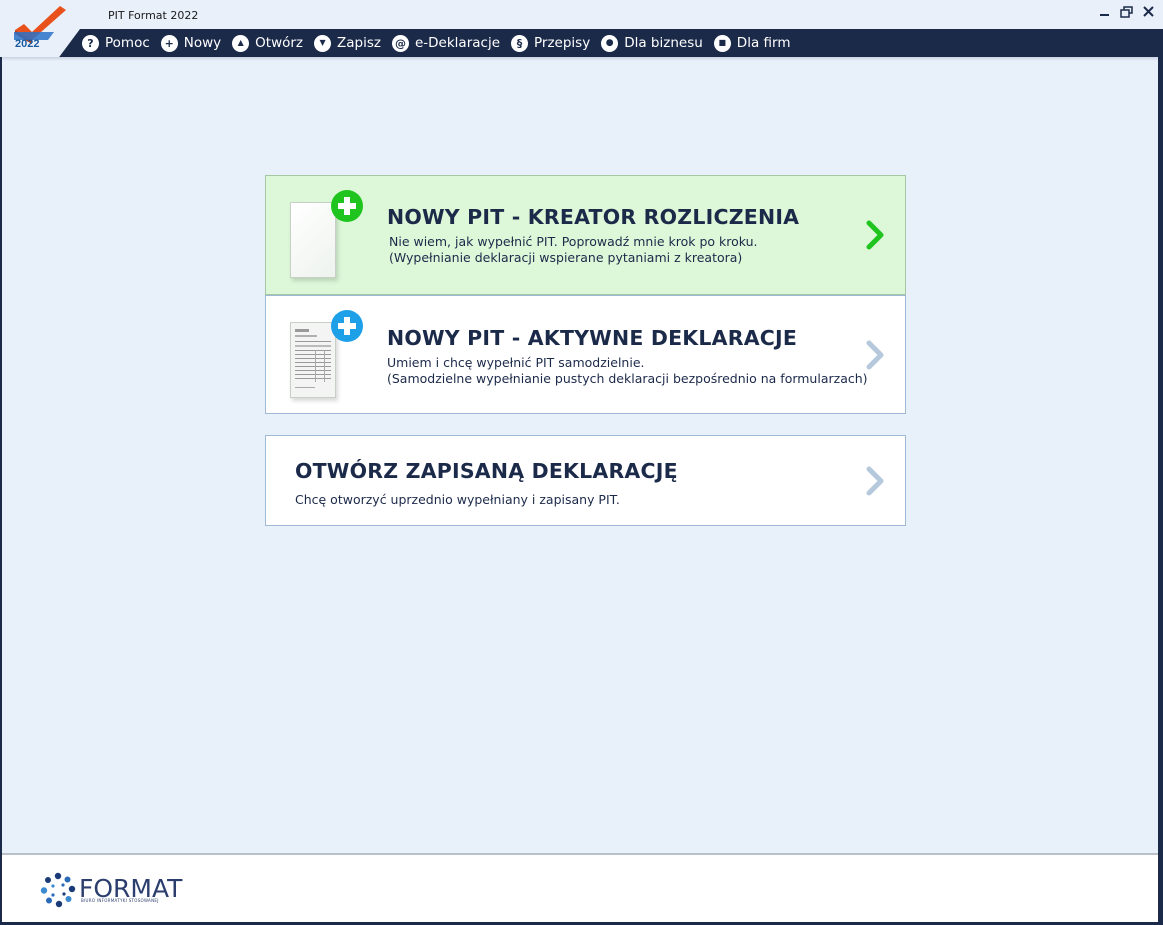 This screenshot has height=925, width=1163. Describe the element at coordinates (457, 43) in the screenshot. I see `menu-item-label: e-Deklaracje` at that location.